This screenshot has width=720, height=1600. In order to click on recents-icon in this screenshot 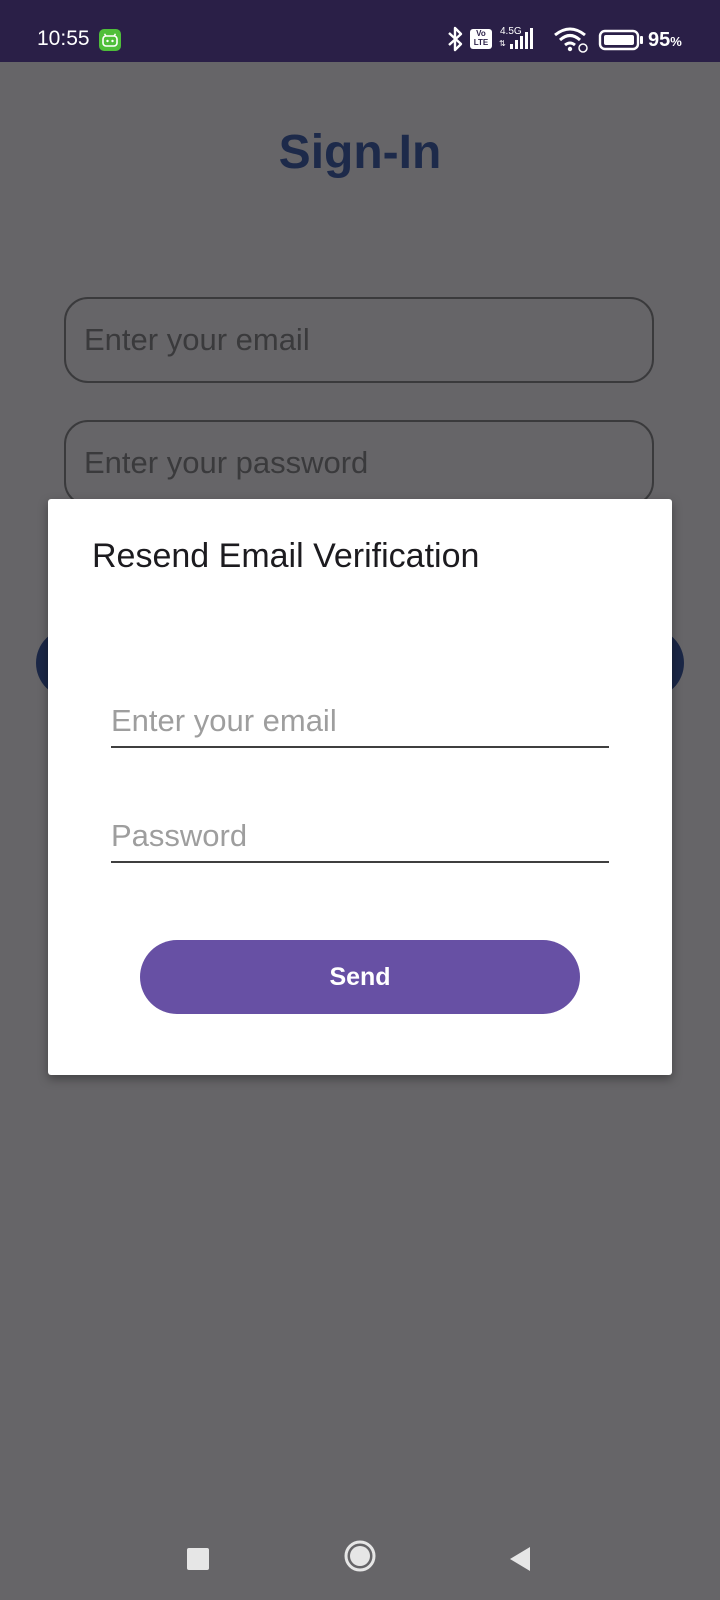, I will do `click(198, 1559)`.